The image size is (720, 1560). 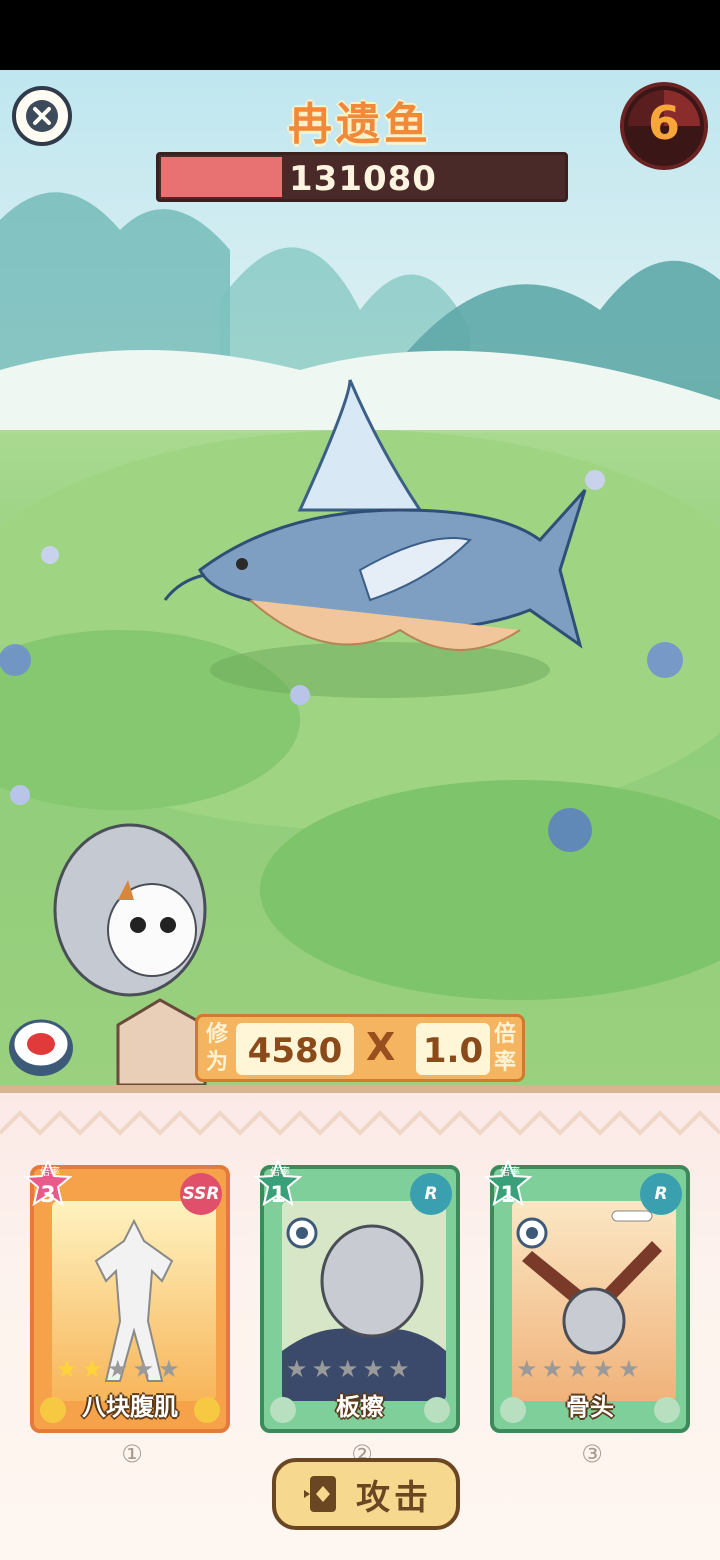 What do you see at coordinates (360, 1407) in the screenshot?
I see `card-name: 板擦` at bounding box center [360, 1407].